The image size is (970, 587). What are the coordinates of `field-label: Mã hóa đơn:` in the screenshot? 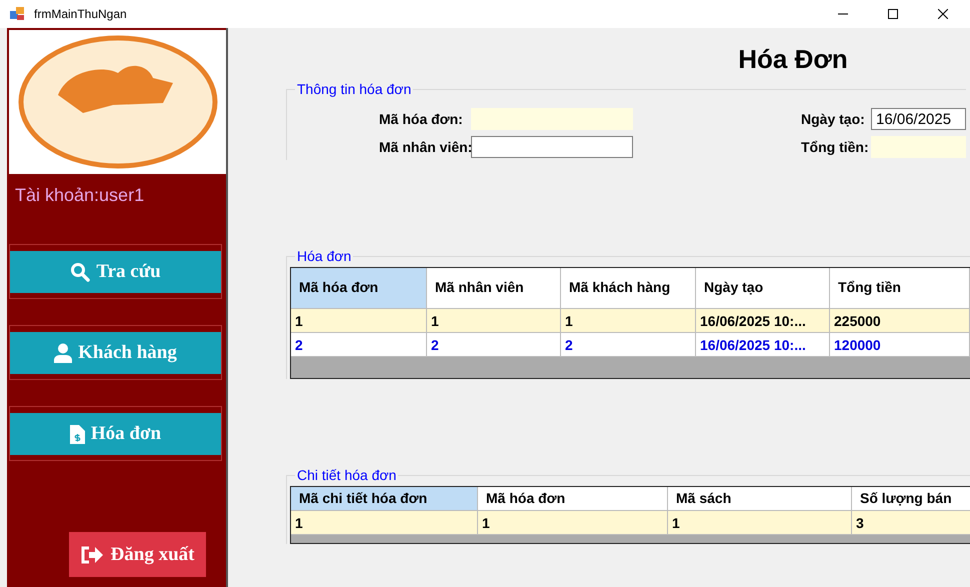 It's located at (421, 119).